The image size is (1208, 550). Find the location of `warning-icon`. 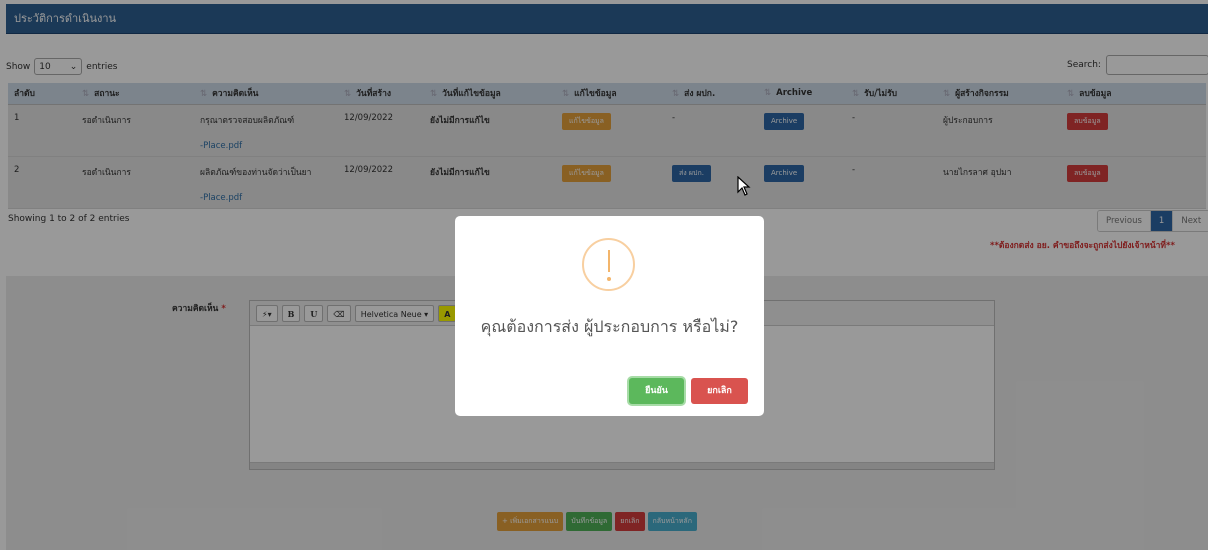

warning-icon is located at coordinates (608, 264).